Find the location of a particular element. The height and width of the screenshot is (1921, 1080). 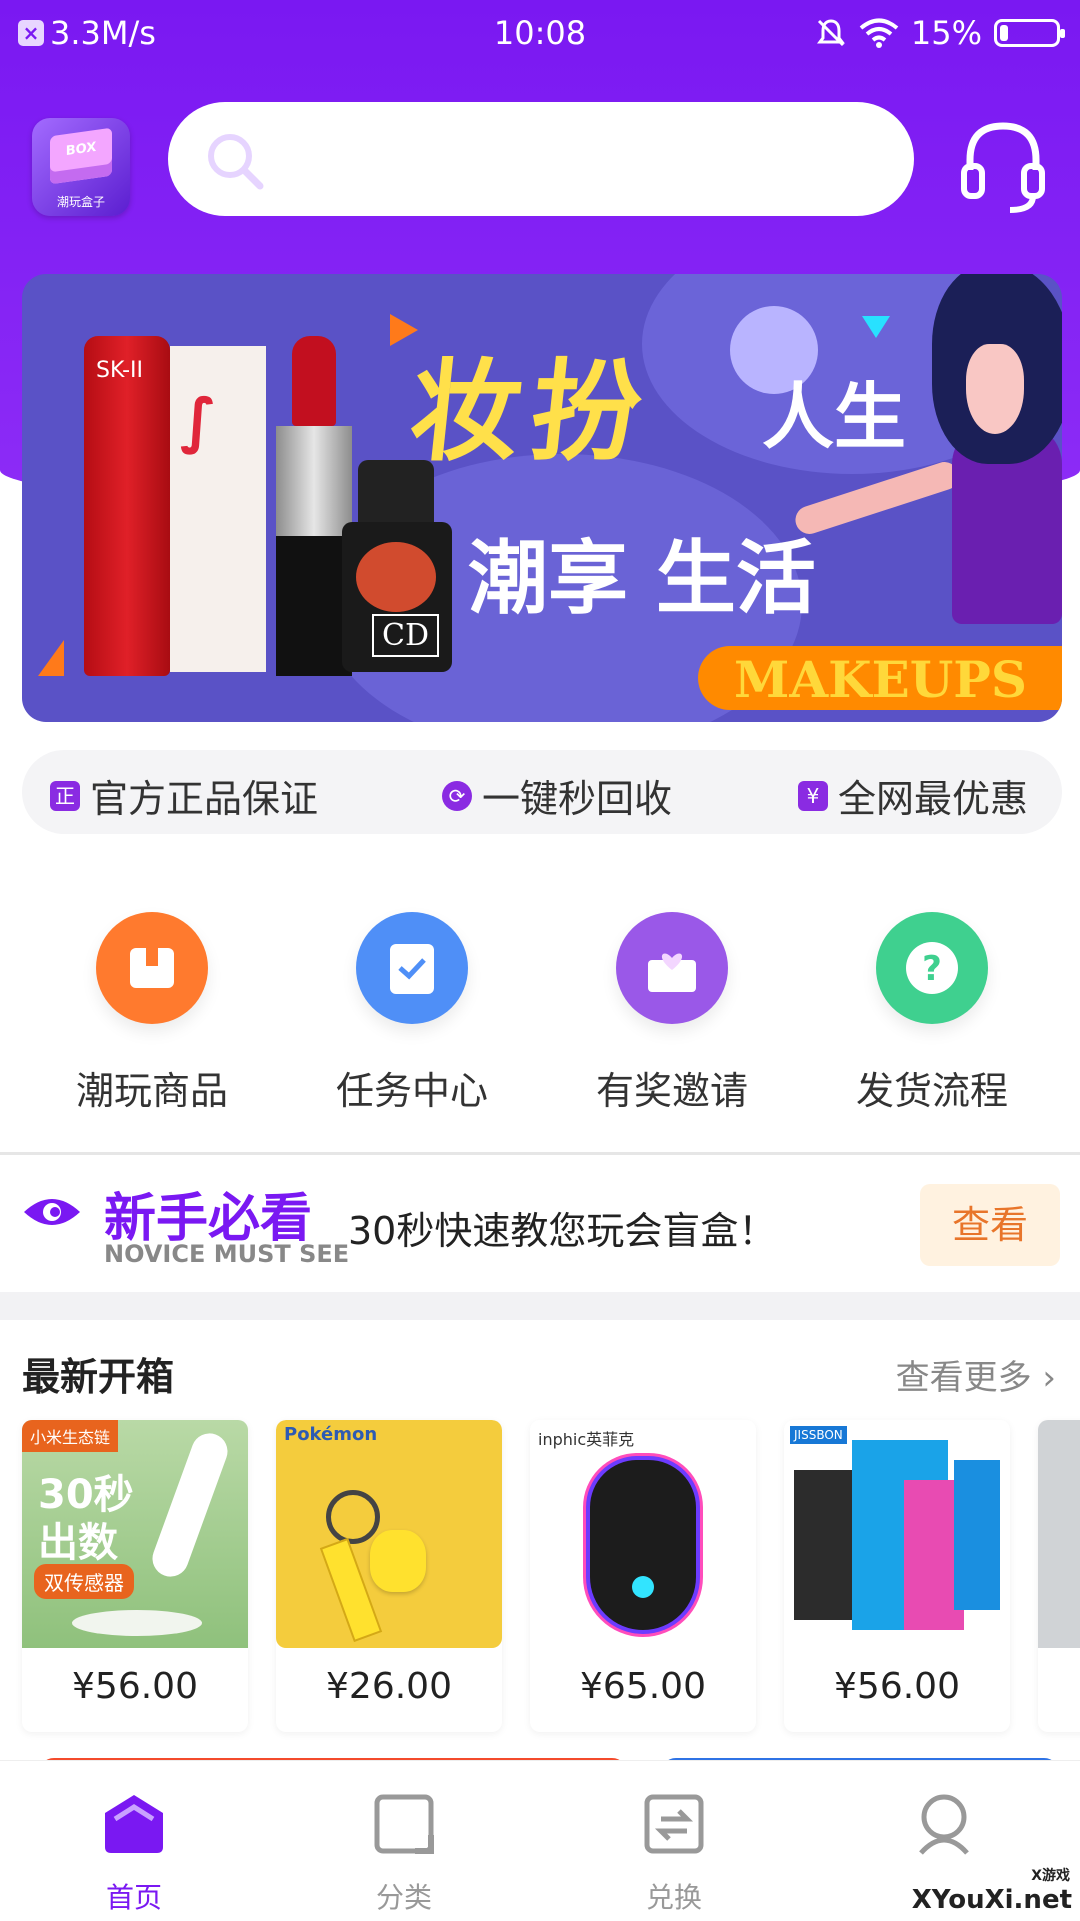

lipstick-bullet is located at coordinates (314, 381).